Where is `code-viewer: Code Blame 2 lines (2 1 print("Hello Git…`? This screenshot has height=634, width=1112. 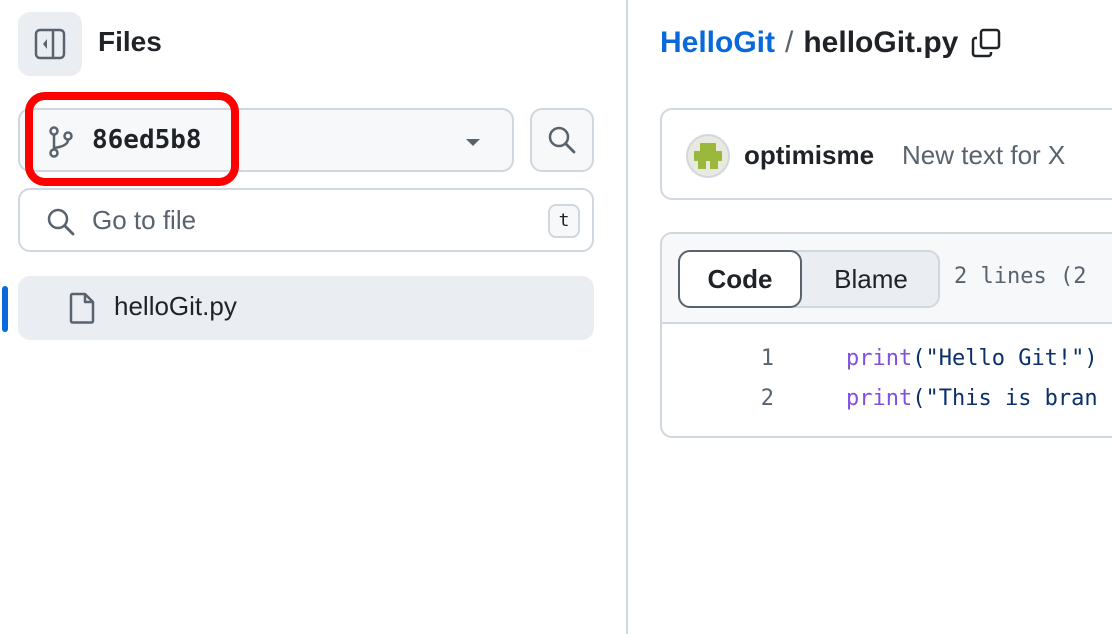
code-viewer: Code Blame 2 lines (2 1 print("Hello Git… is located at coordinates (886, 335).